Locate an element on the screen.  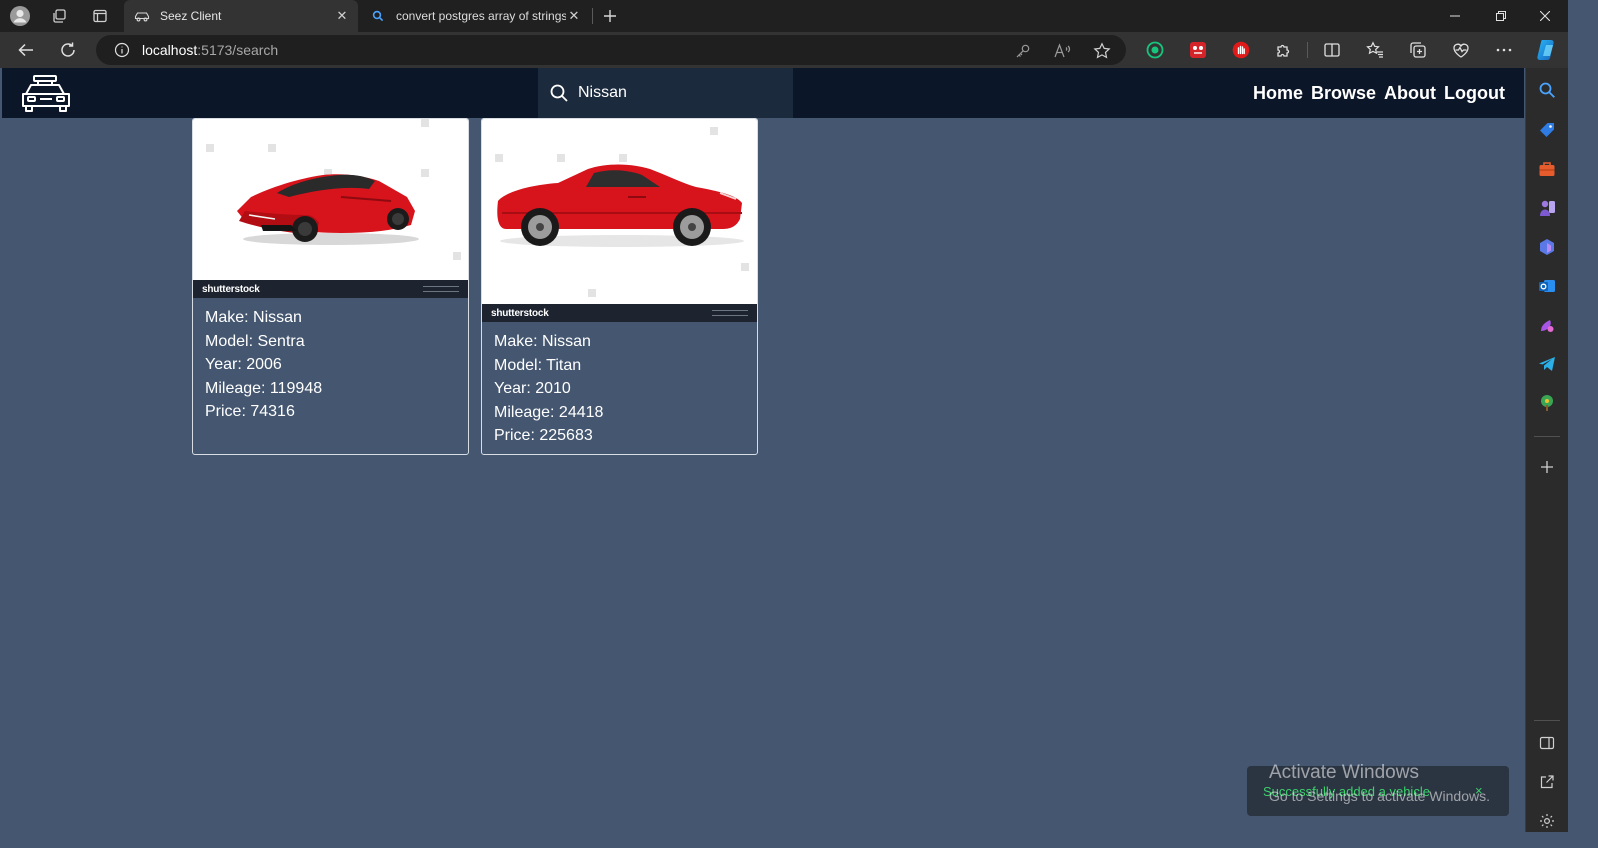
tab-divider is located at coordinates (592, 16).